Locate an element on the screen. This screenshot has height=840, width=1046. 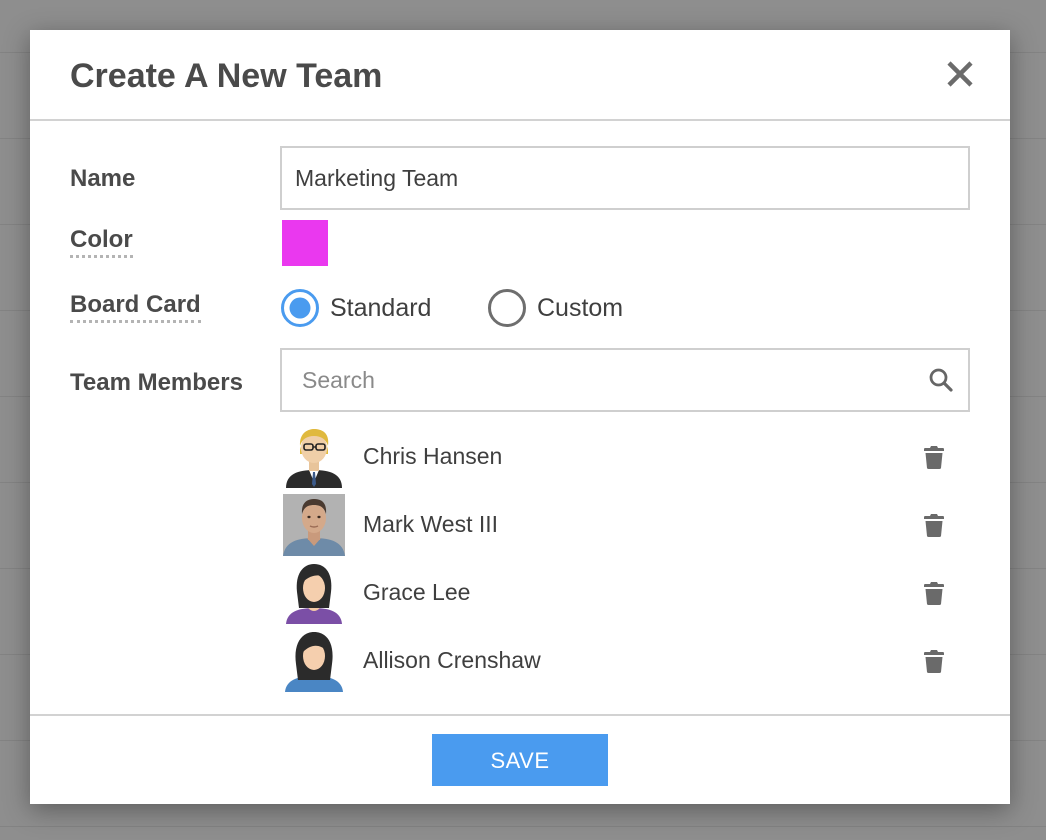
board-card-label-text: Board Card is located at coordinates (135, 307).